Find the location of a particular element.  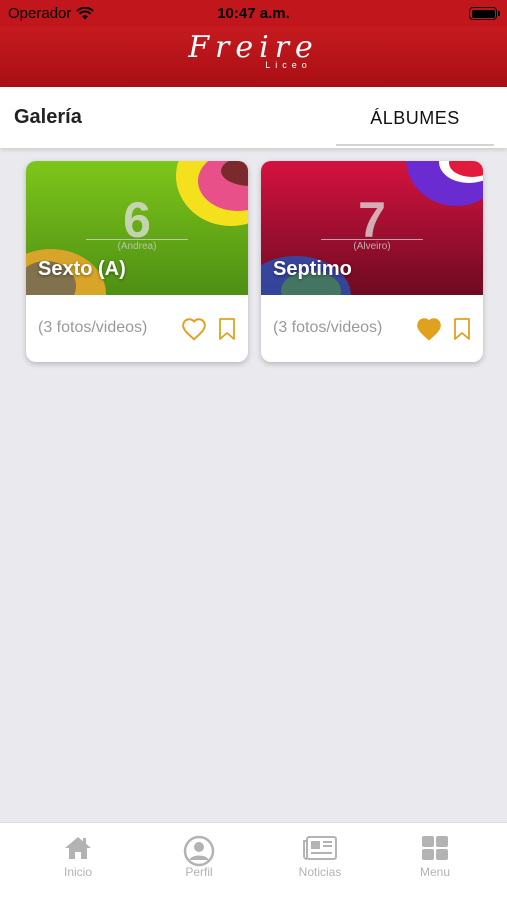

tab-label: Inicio is located at coordinates (77, 872).